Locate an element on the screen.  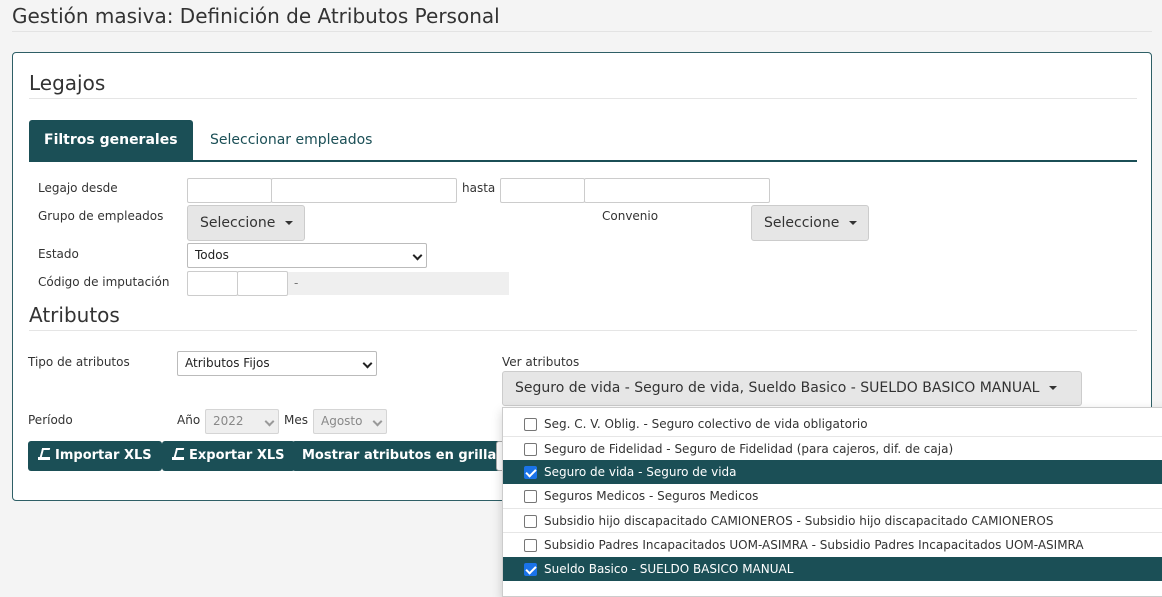
atributos-section-title: Atributos is located at coordinates (74, 315).